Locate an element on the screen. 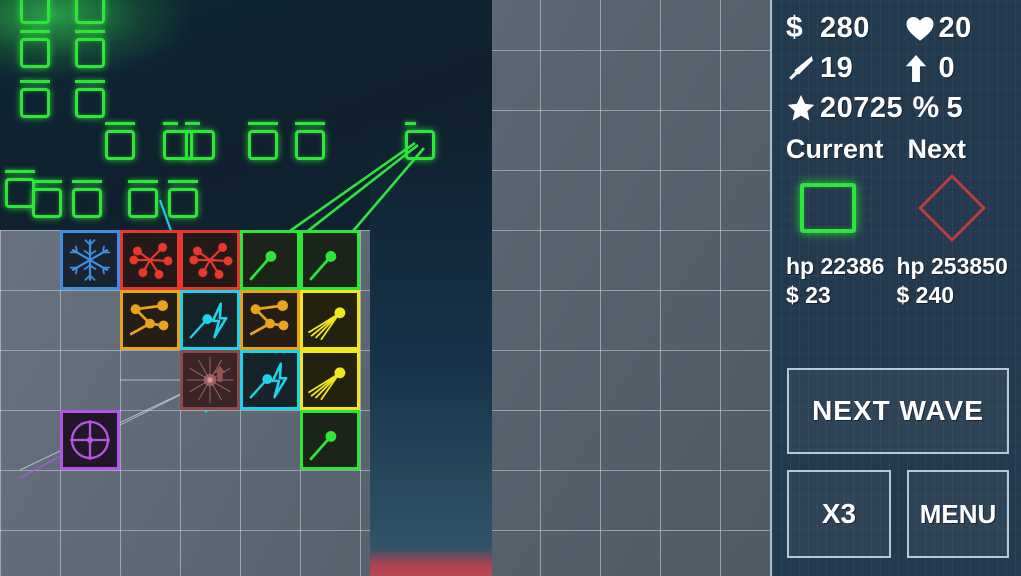 The image size is (1021, 576). lives-value: 20 is located at coordinates (955, 27).